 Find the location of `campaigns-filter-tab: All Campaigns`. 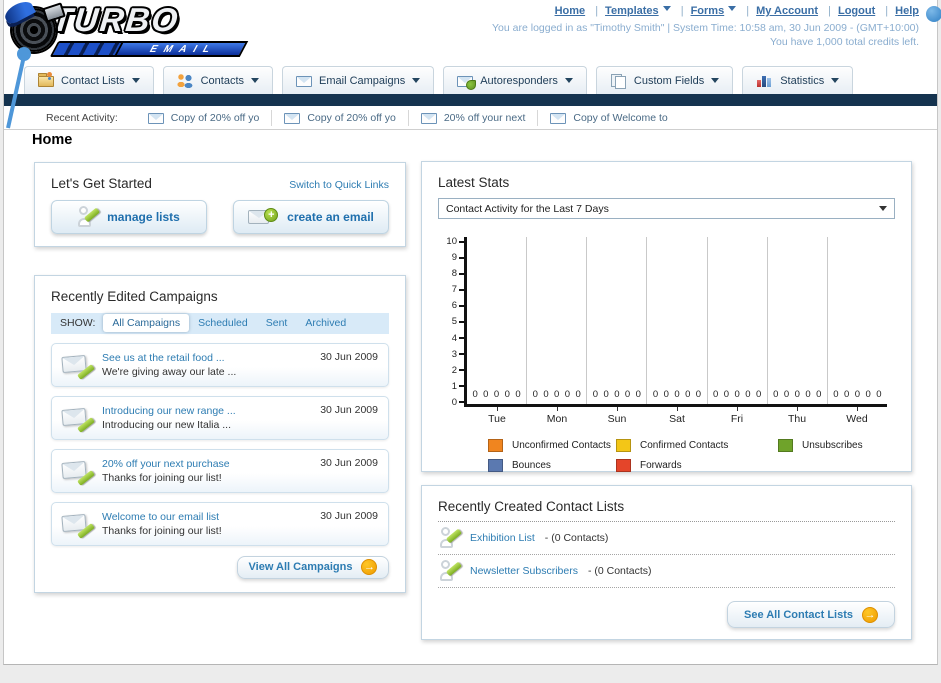

campaigns-filter-tab: All Campaigns is located at coordinates (146, 323).